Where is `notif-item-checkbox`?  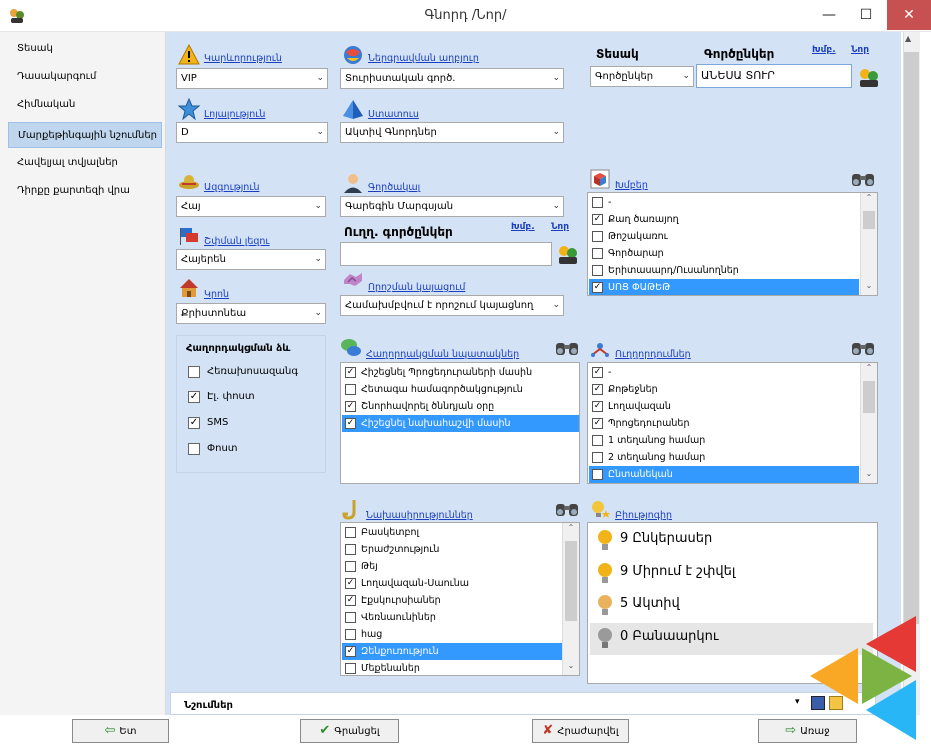 notif-item-checkbox is located at coordinates (350, 389).